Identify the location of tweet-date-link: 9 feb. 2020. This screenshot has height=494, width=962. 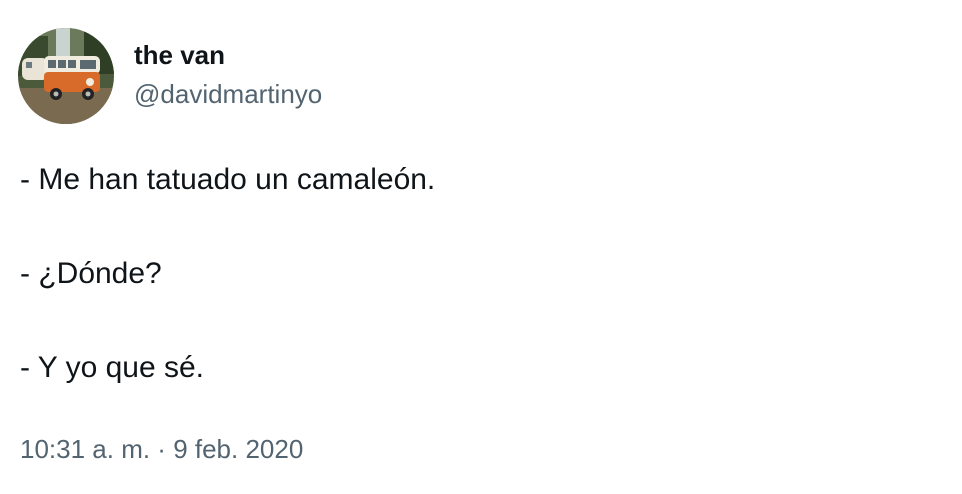
(238, 449).